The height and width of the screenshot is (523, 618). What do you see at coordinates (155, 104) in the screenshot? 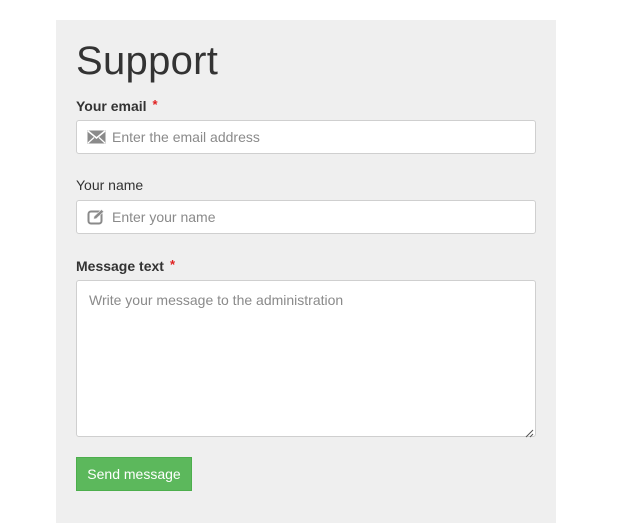
I see `email-required-mark: *` at bounding box center [155, 104].